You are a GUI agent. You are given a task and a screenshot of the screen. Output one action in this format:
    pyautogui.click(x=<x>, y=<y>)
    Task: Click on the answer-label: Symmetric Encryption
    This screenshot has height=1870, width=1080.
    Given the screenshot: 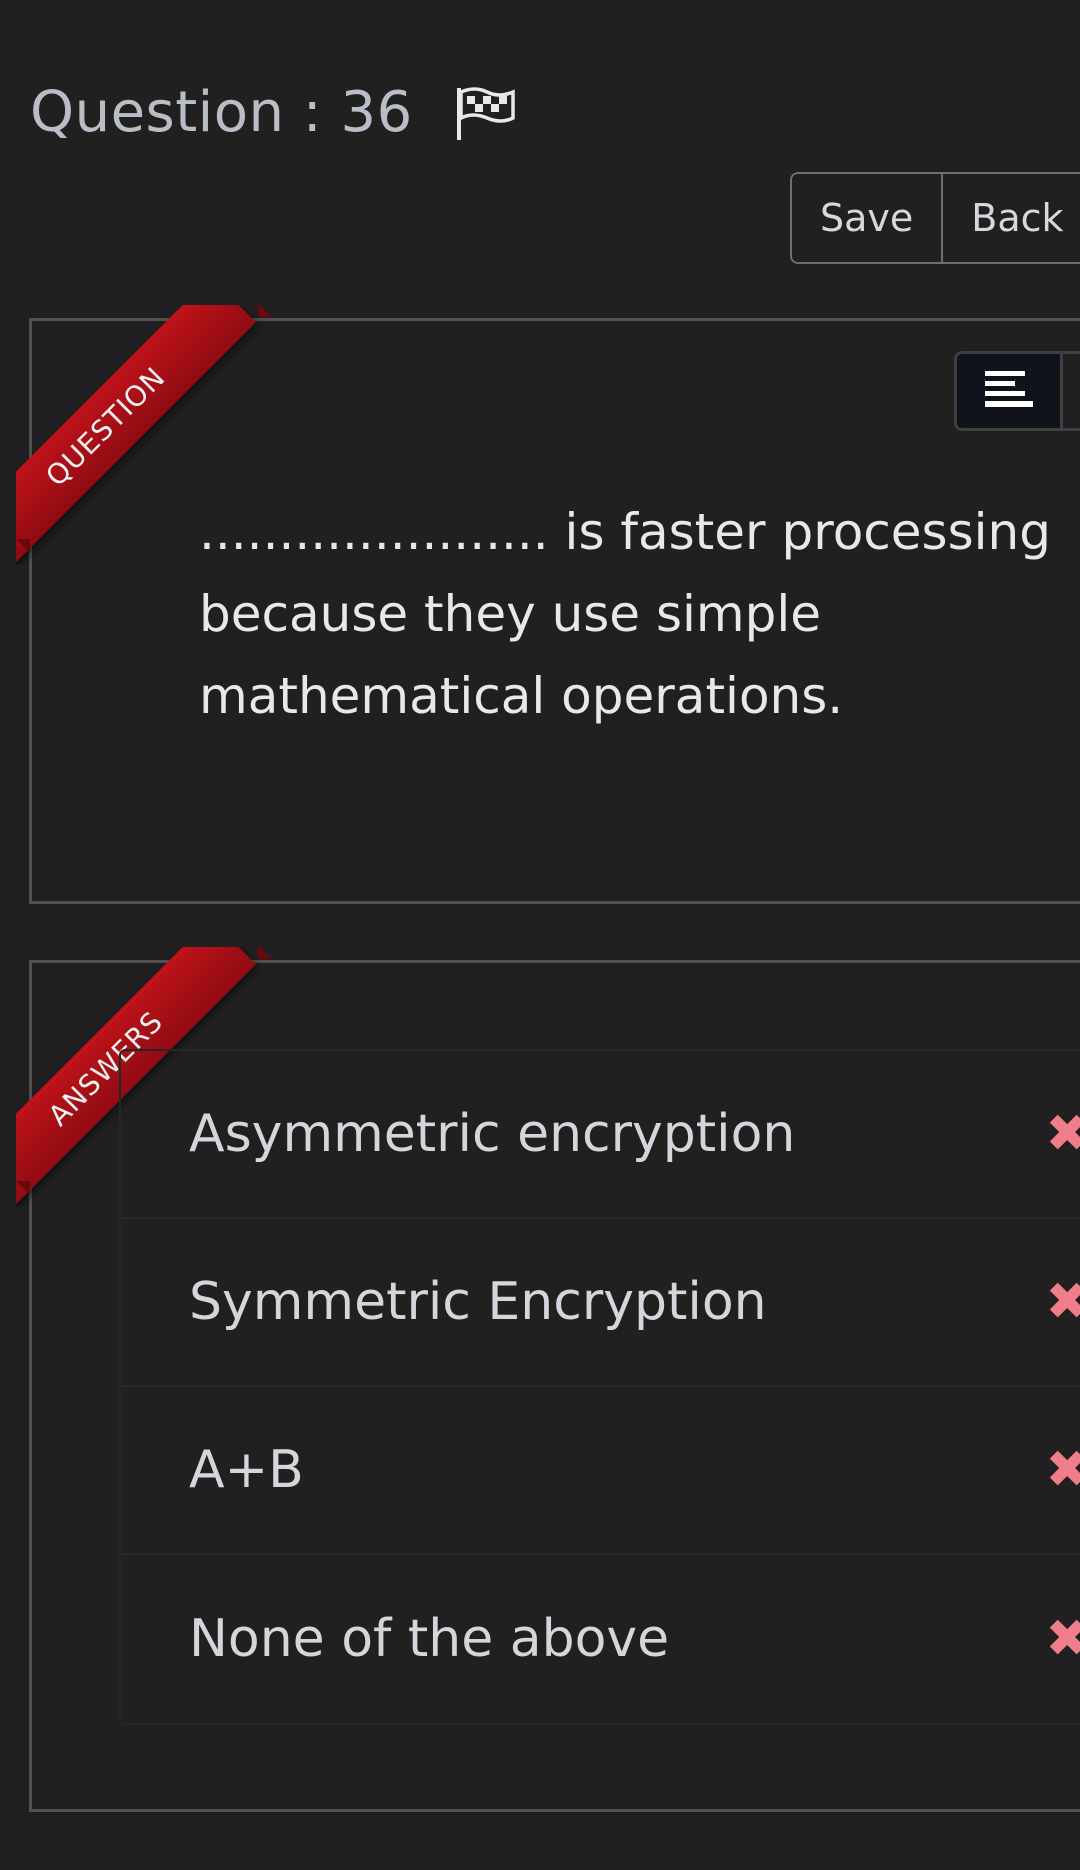 What is the action you would take?
    pyautogui.click(x=478, y=1302)
    